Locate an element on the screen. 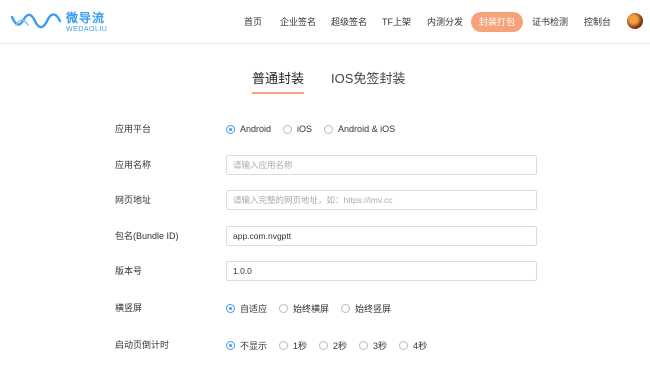 The image size is (650, 370). form-row-bundle-id: 包名(Bundle ID) is located at coordinates (325, 236).